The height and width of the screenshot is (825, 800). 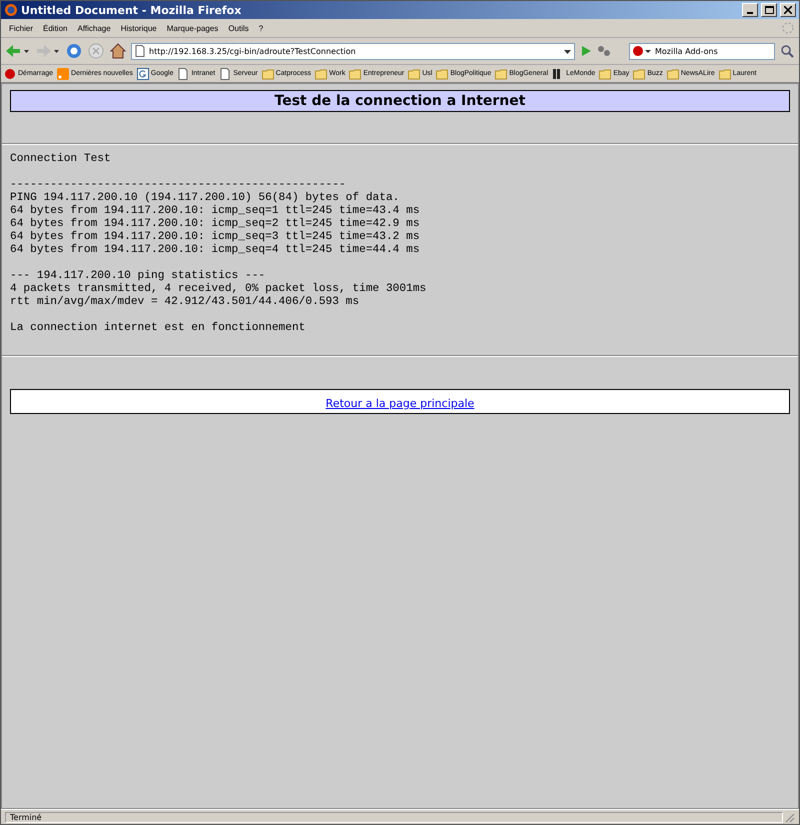 I want to click on output-line: 64 bytes from 194.117.200.10: icmp_seq=1 ttl=245 time=43.4 ms, so click(x=215, y=211).